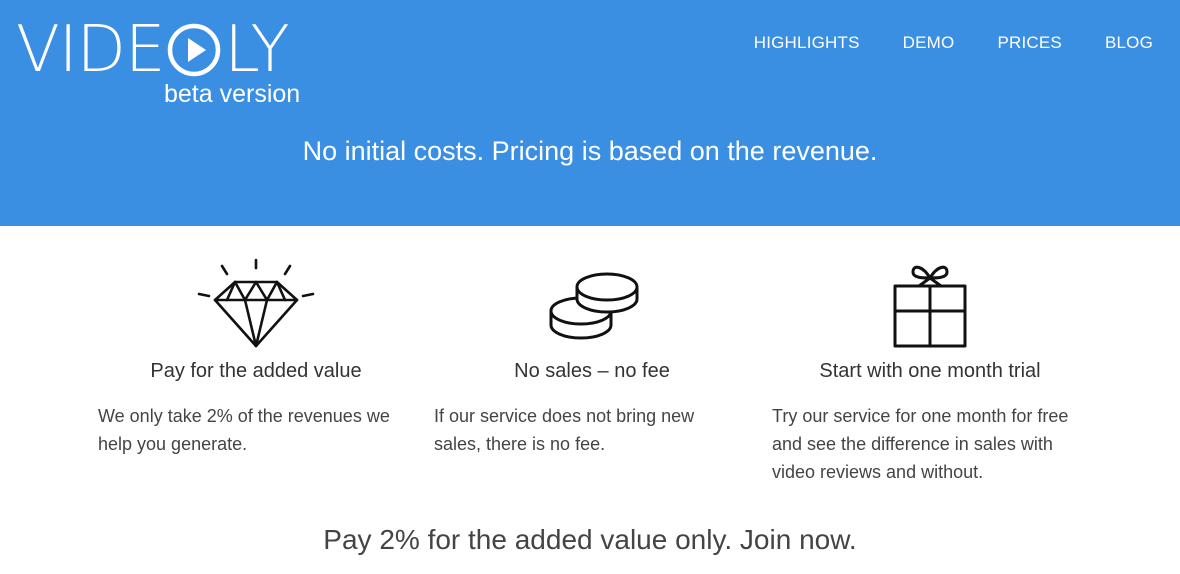 This screenshot has width=1180, height=574. Describe the element at coordinates (929, 43) in the screenshot. I see `nav-item-demo: DEMO` at that location.